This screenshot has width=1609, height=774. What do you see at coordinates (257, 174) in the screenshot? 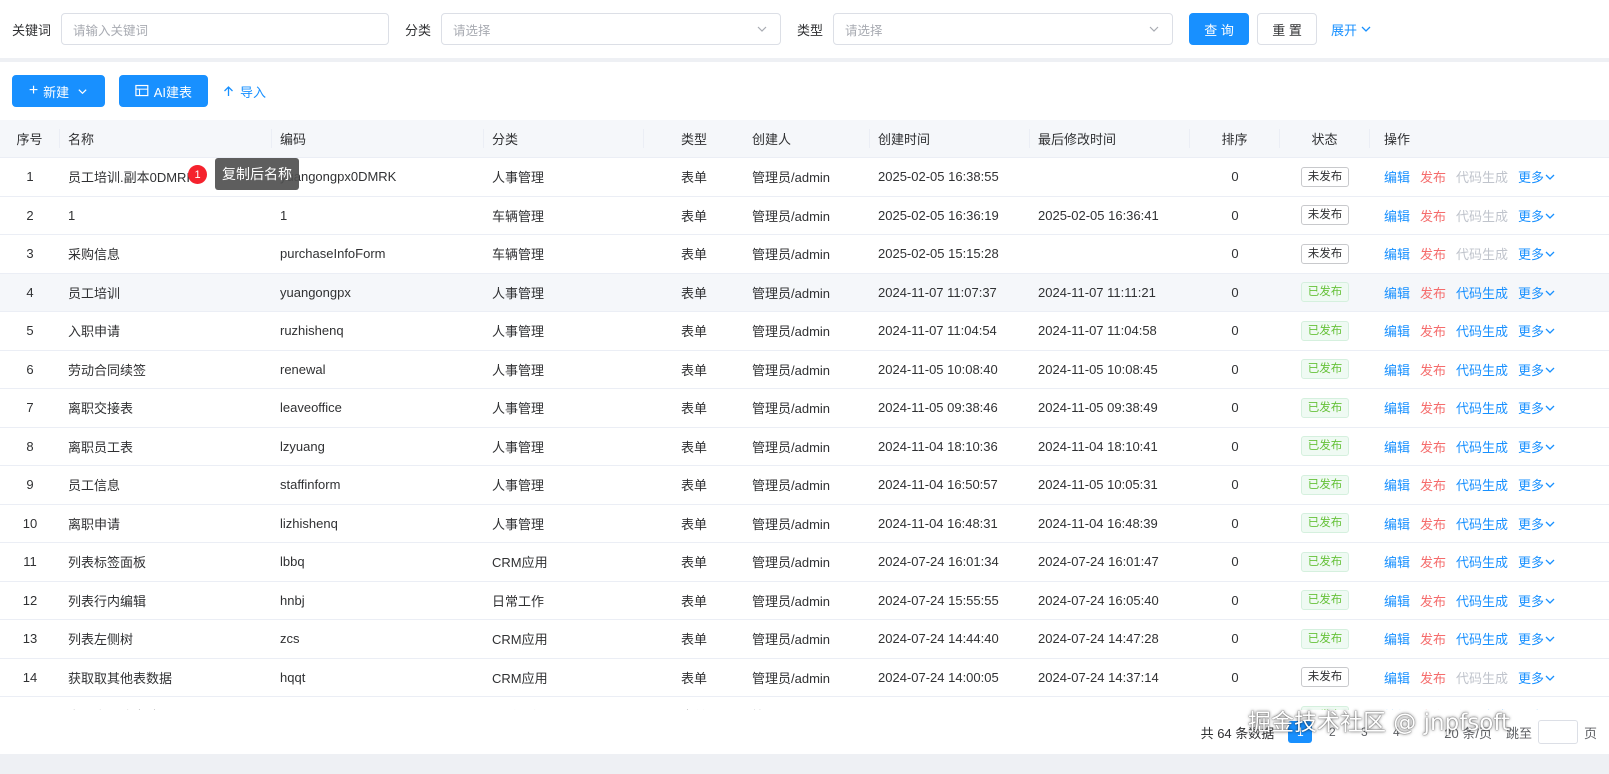
I see `copy-name-tooltip: 复制后名称` at bounding box center [257, 174].